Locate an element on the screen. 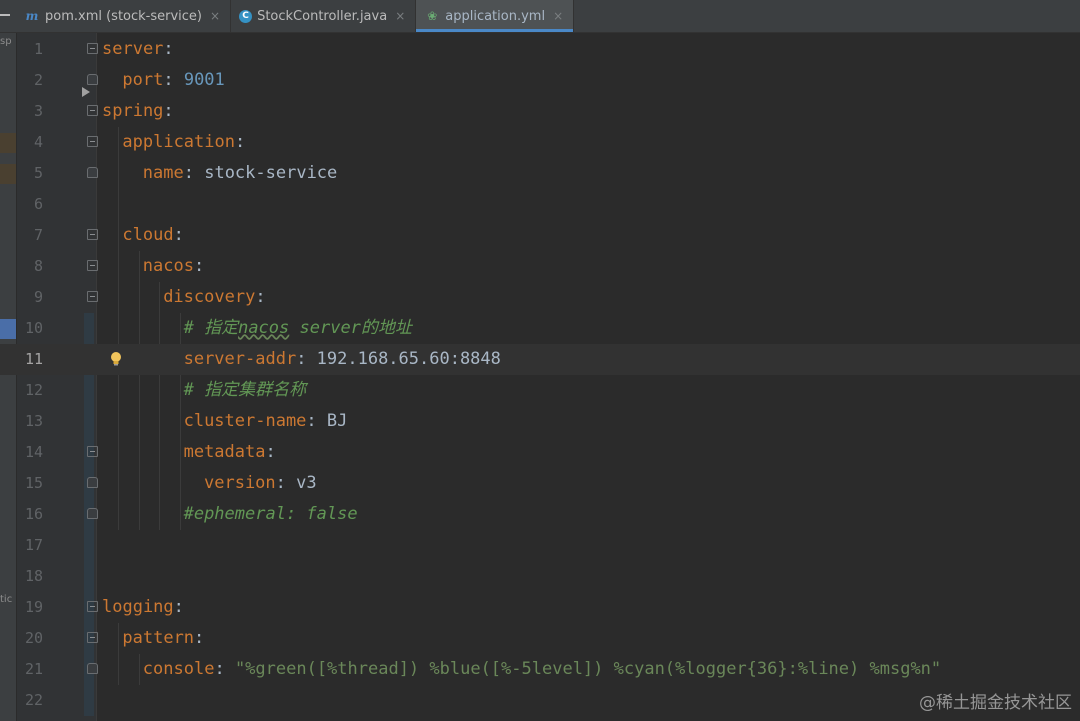 The height and width of the screenshot is (721, 1080). code-line: 7 cloud: is located at coordinates (540, 235).